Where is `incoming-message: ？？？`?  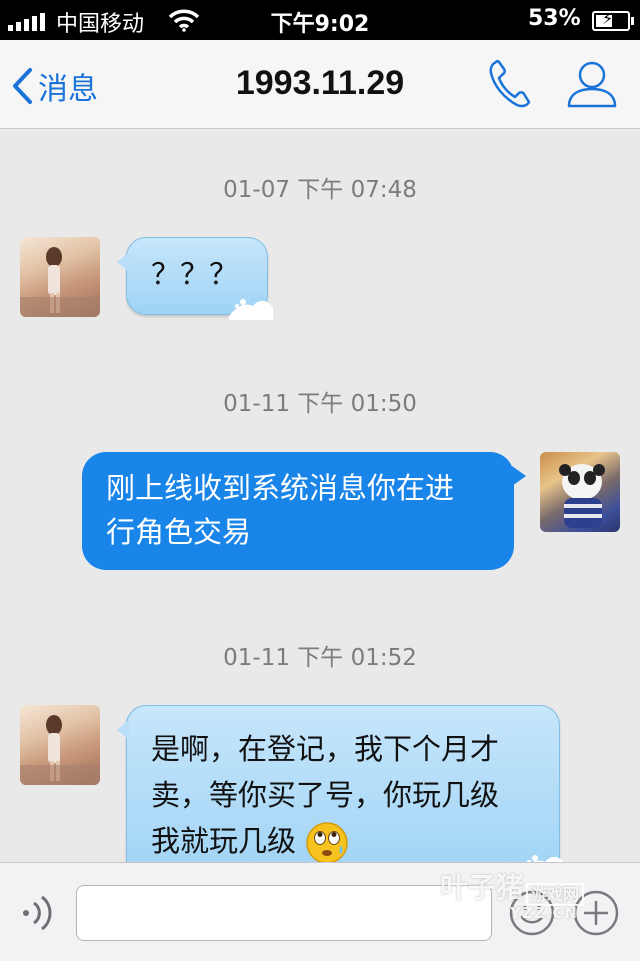
incoming-message: ？？？ is located at coordinates (195, 278).